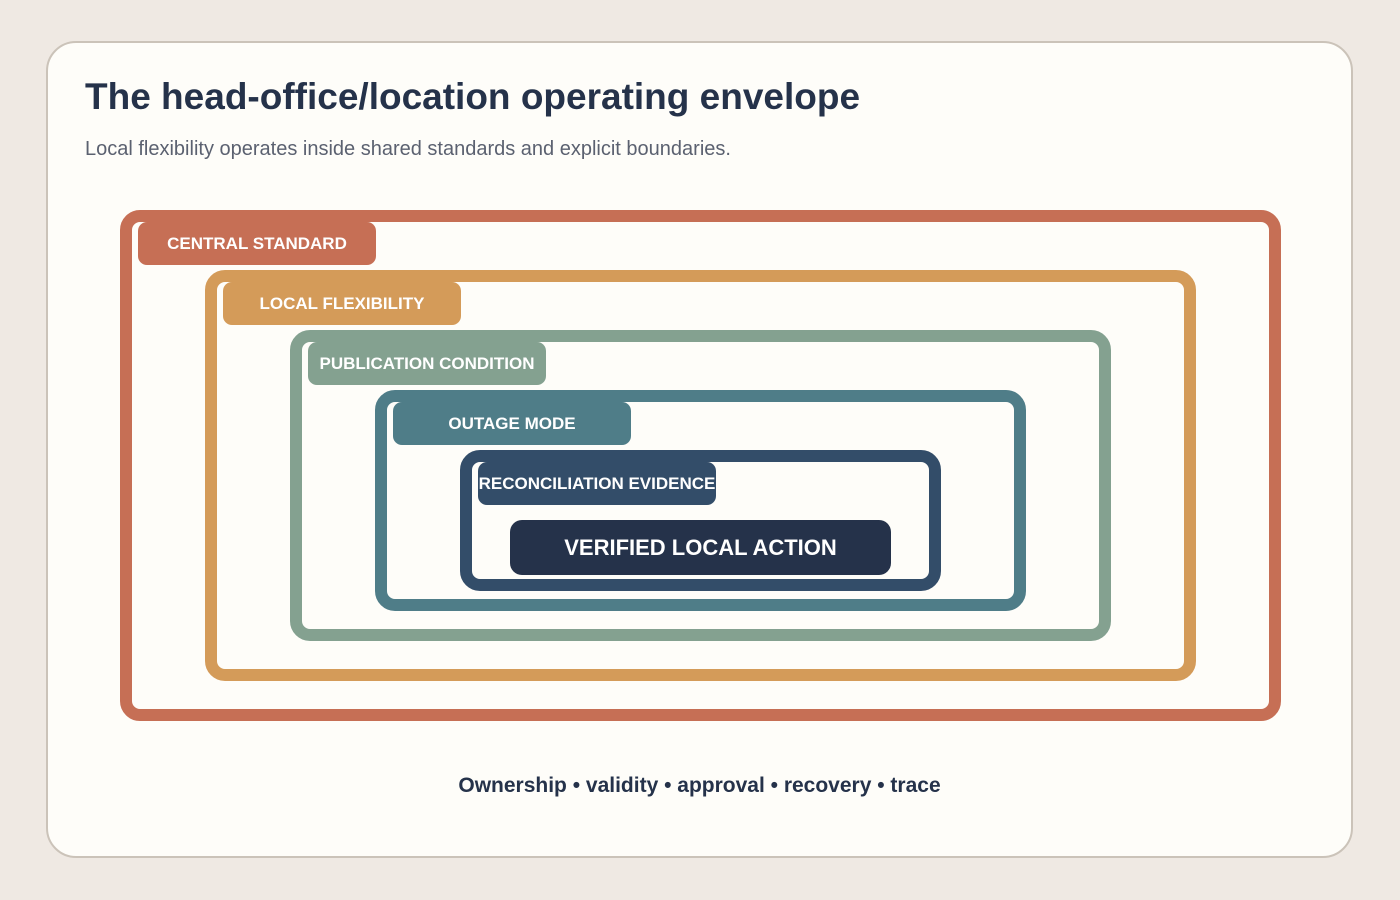  Describe the element at coordinates (257, 243) in the screenshot. I see `layer-label-central-standard: CENTRAL STANDARD` at that location.